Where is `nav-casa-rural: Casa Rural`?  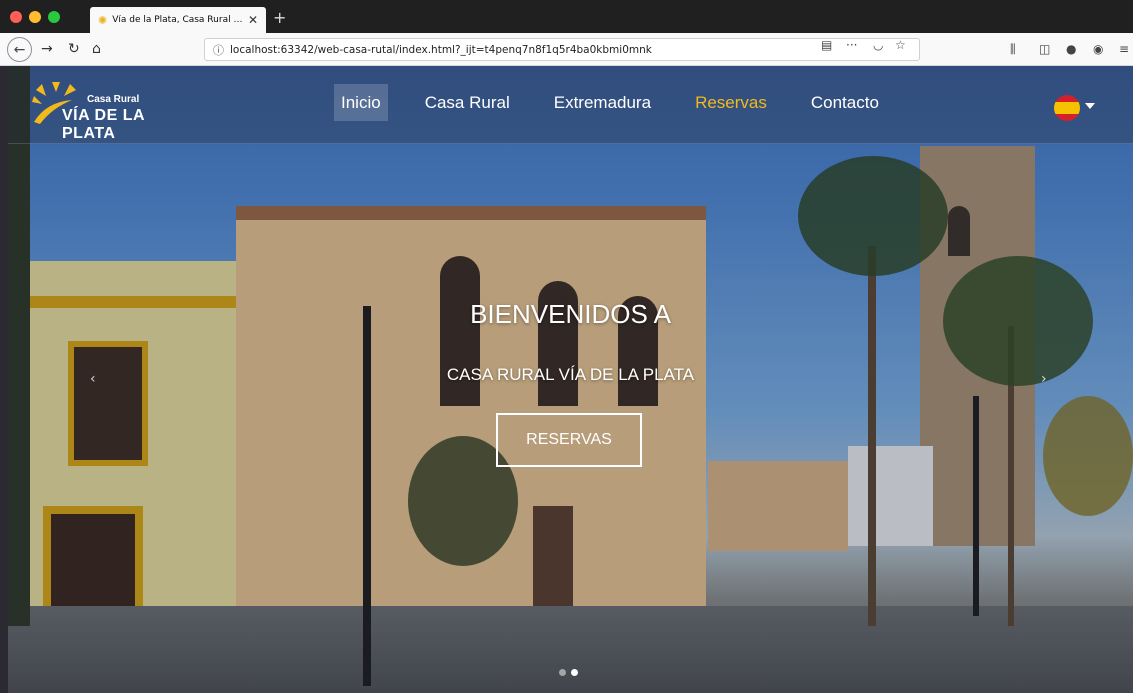
nav-casa-rural: Casa Rural is located at coordinates (467, 102).